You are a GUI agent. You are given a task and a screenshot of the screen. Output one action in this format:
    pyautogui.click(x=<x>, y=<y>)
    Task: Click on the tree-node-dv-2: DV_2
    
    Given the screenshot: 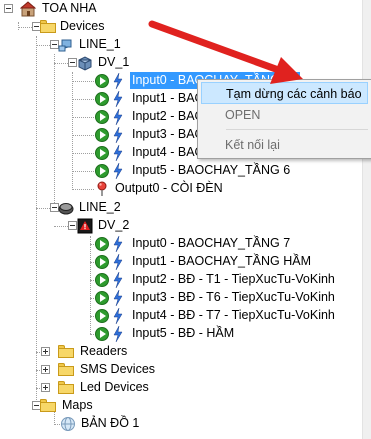 What is the action you would take?
    pyautogui.click(x=70, y=226)
    